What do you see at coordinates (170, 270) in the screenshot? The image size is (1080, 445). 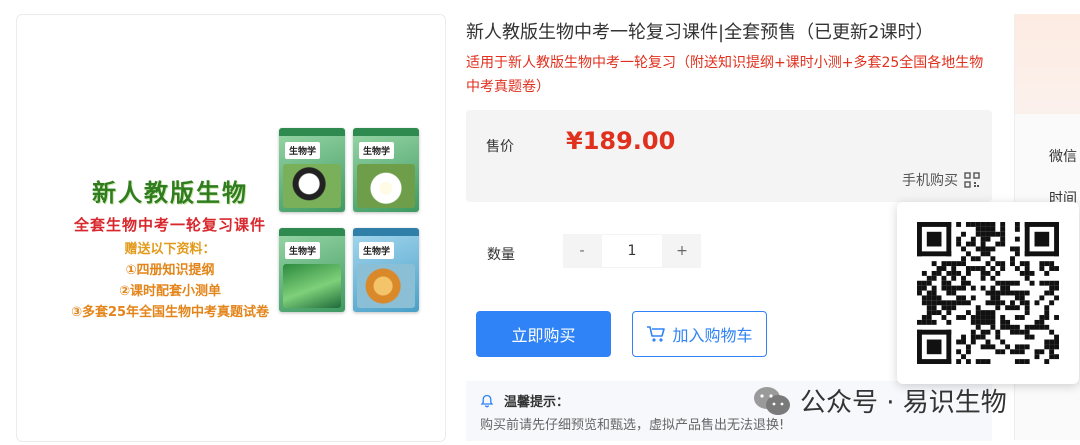 I see `cover-gift-item: ①四册知识提纲` at bounding box center [170, 270].